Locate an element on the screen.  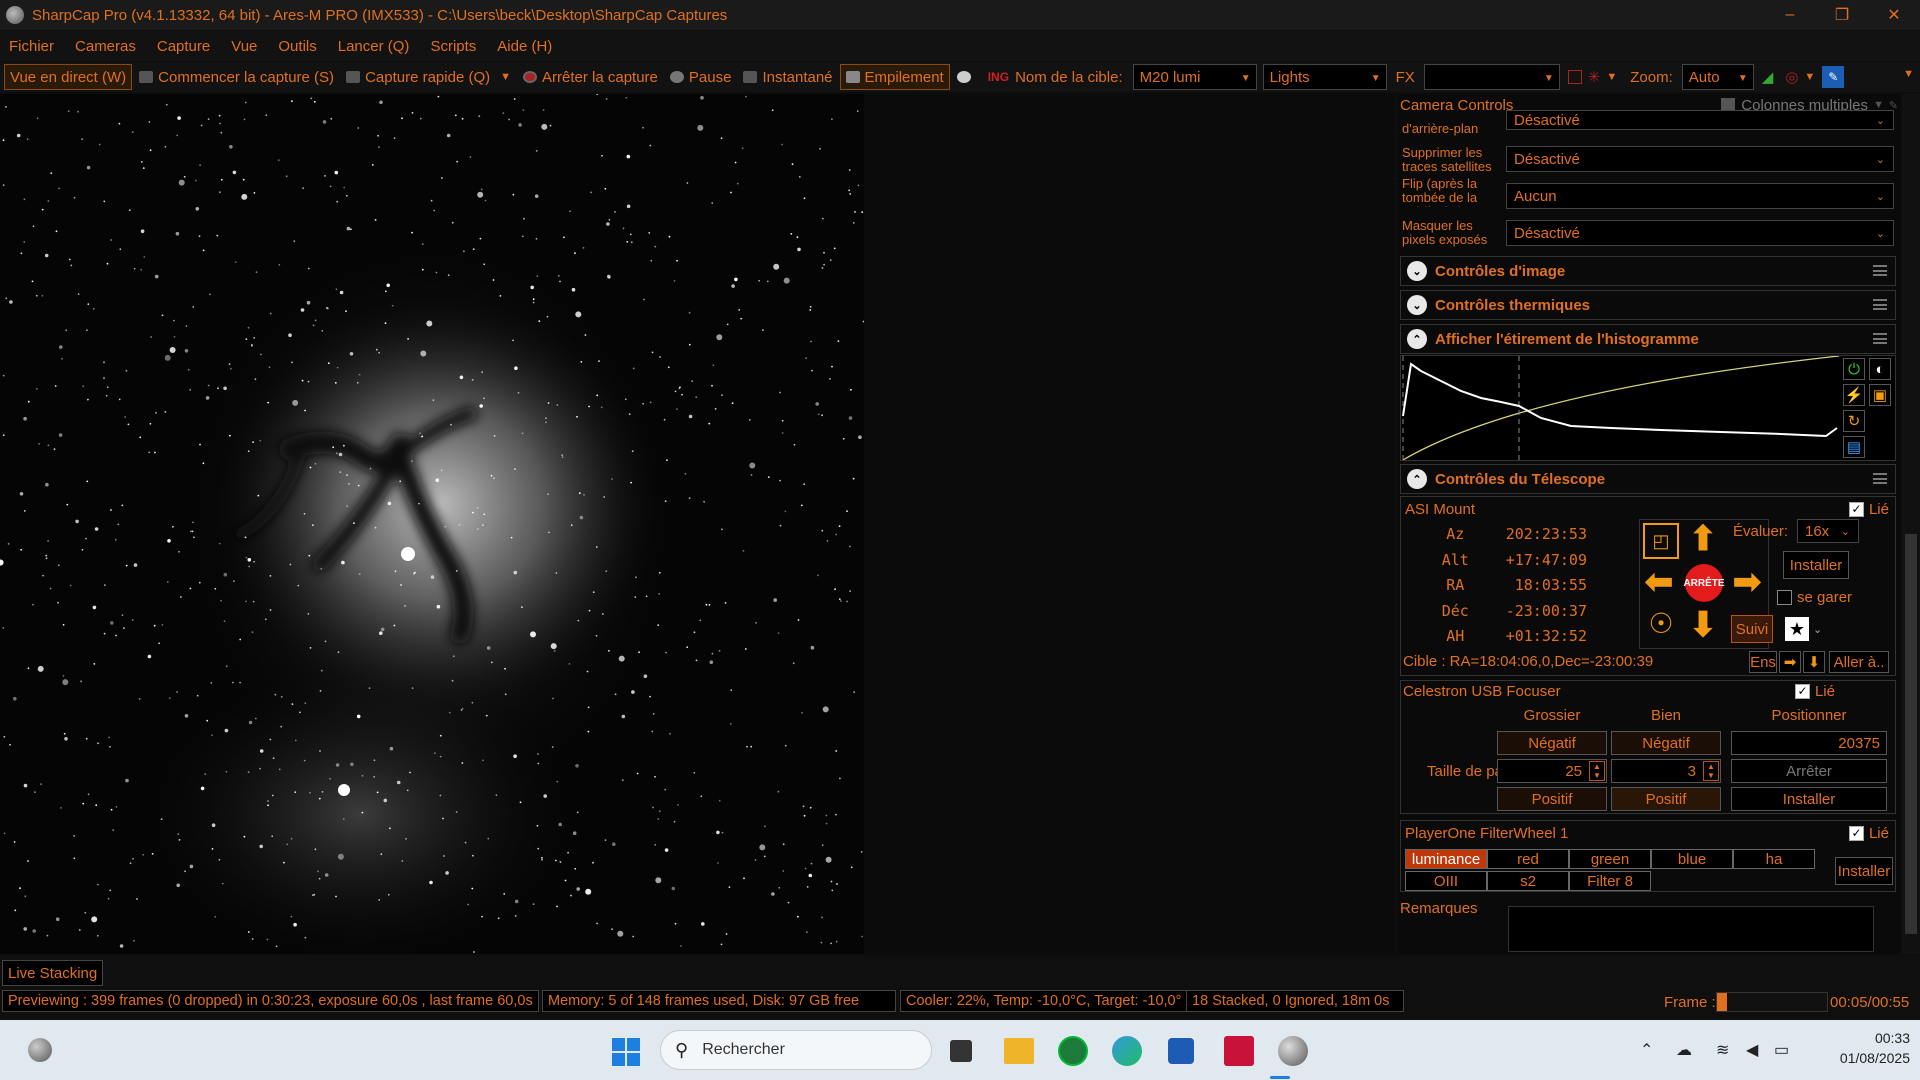
histogram-header: ⌃ Afficher l'étirement de l'histogramme is located at coordinates (1648, 339).